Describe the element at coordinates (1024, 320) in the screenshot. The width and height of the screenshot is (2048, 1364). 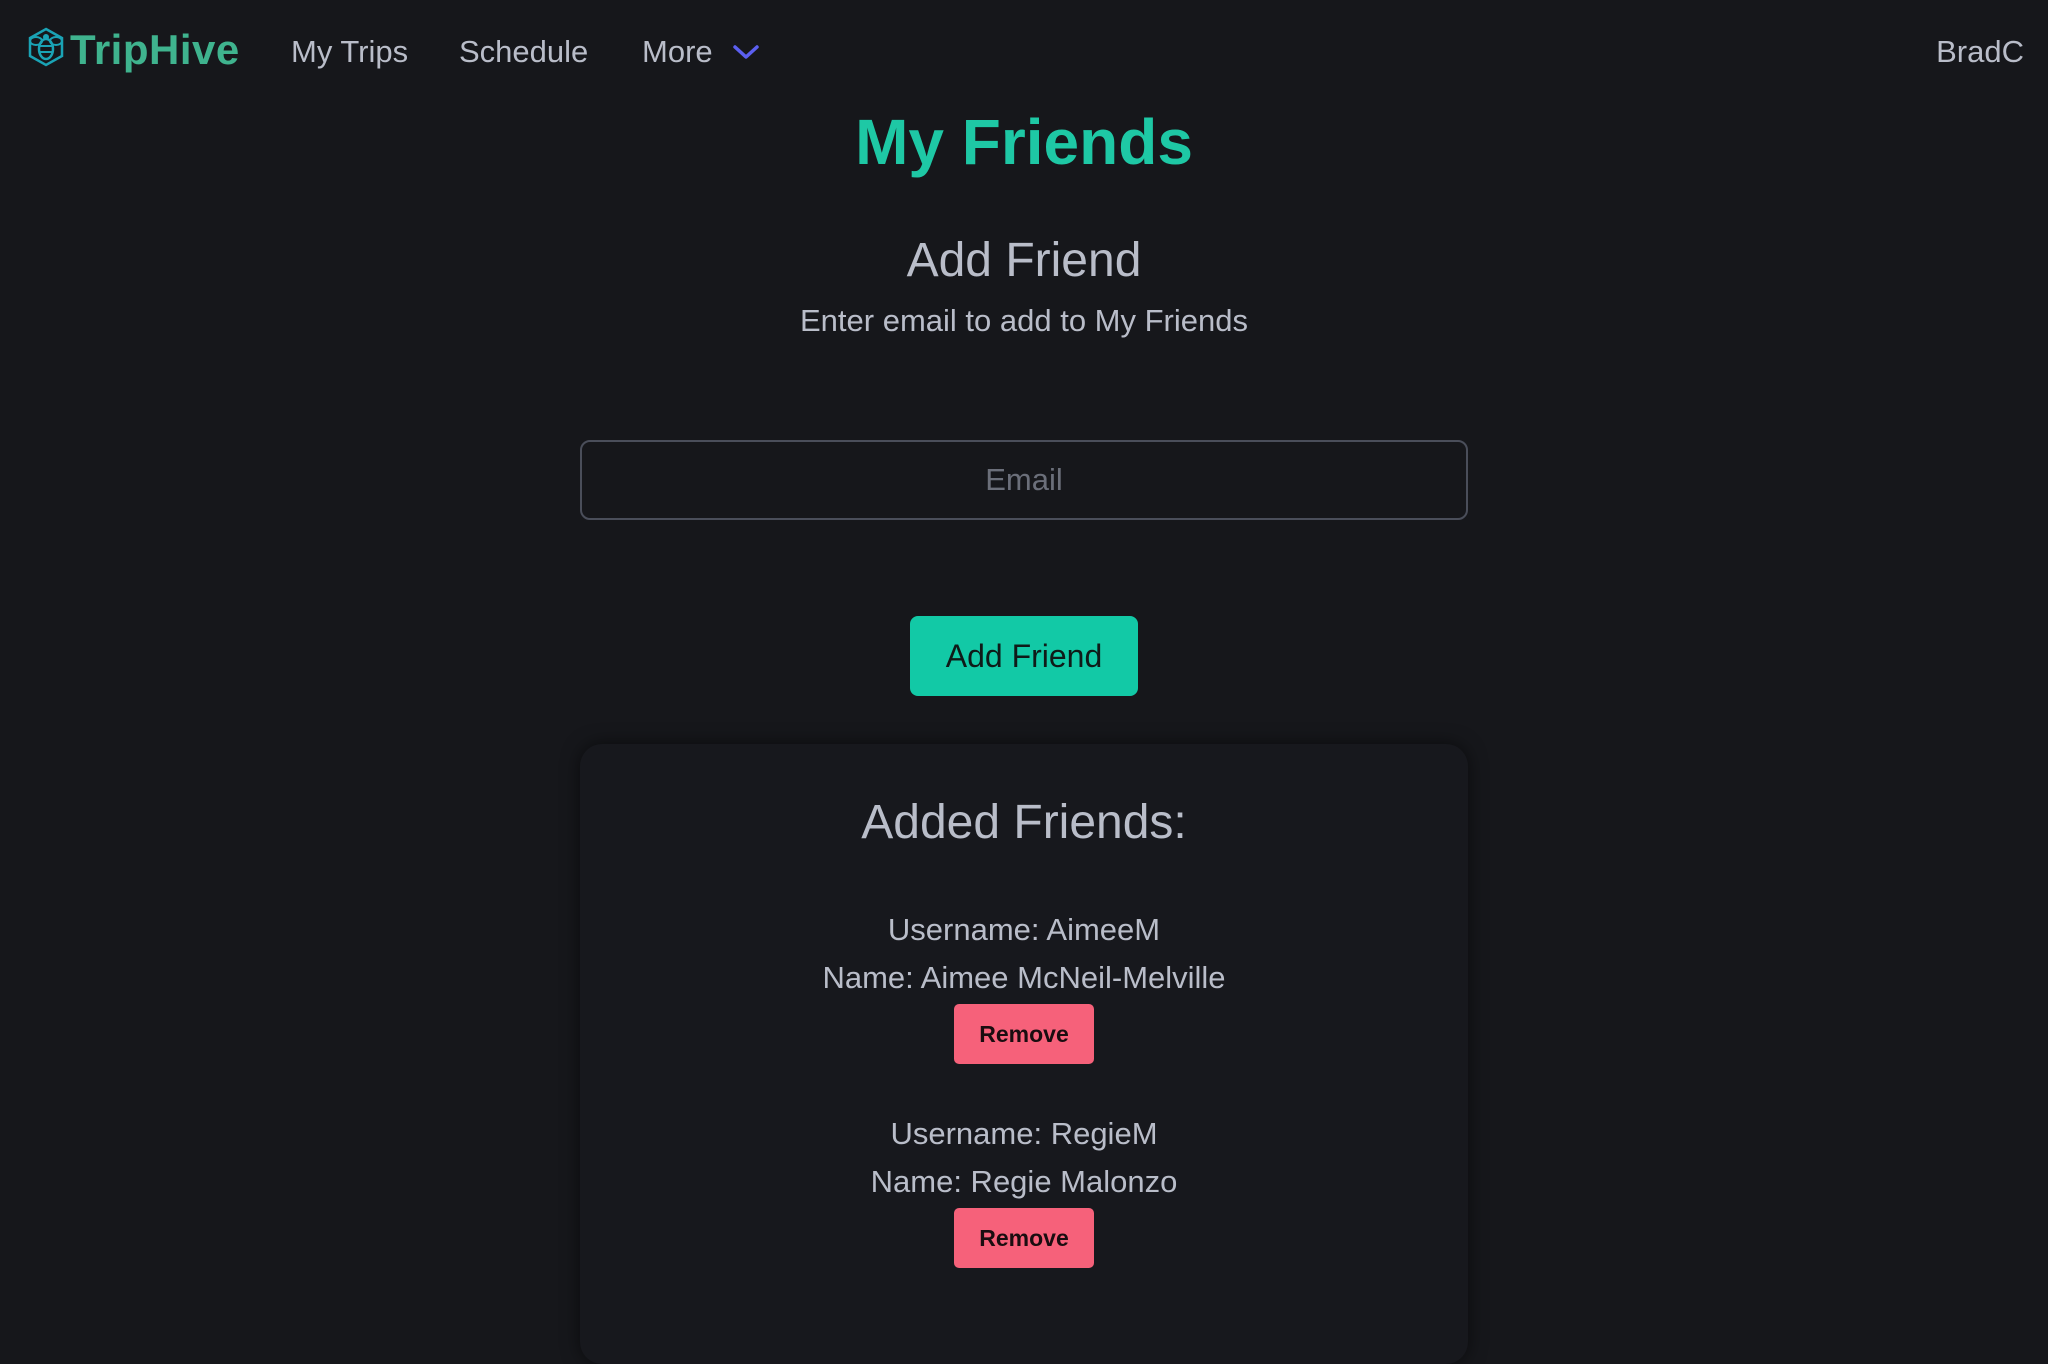
I see `add-friend-subtitle: Enter email to add to My Friends` at that location.